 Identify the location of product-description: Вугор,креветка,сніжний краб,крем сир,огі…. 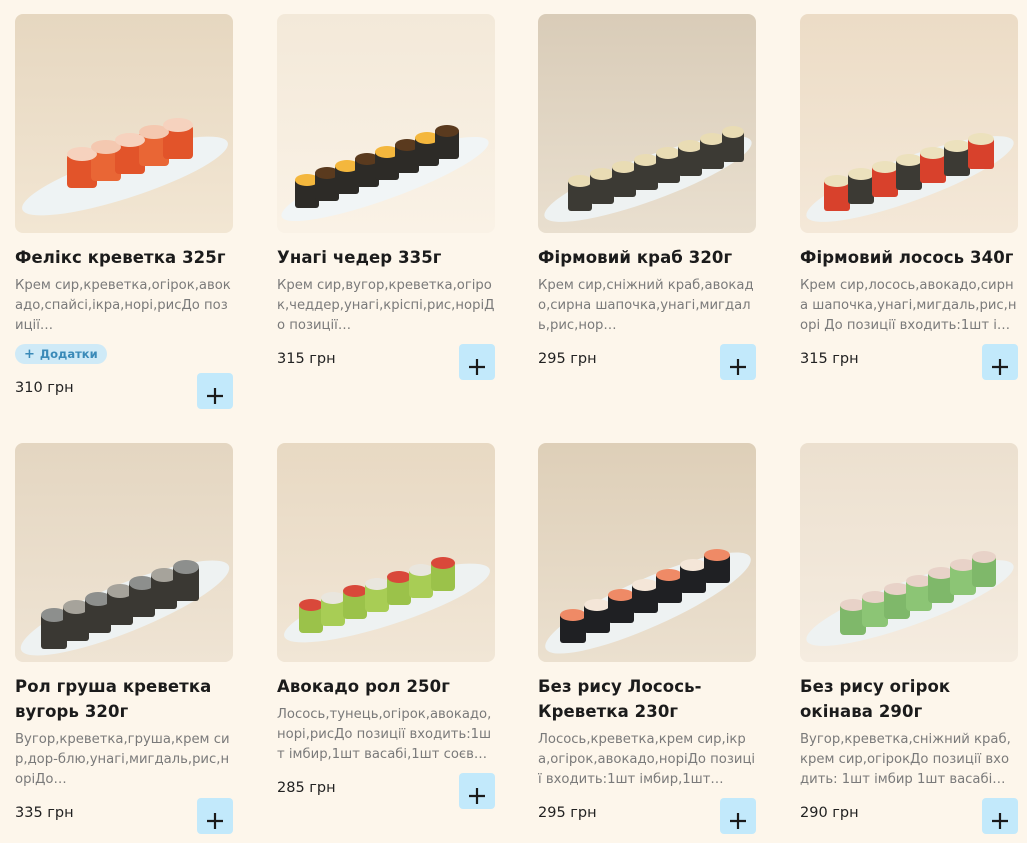
(905, 759).